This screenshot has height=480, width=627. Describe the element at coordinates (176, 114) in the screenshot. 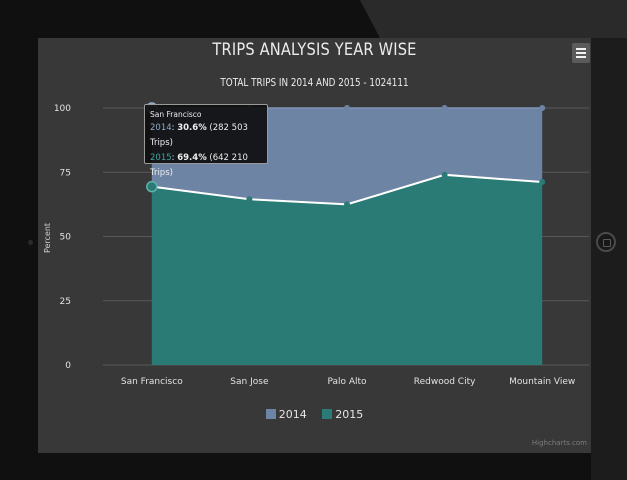

I see `tooltip-category: San Francisco` at that location.